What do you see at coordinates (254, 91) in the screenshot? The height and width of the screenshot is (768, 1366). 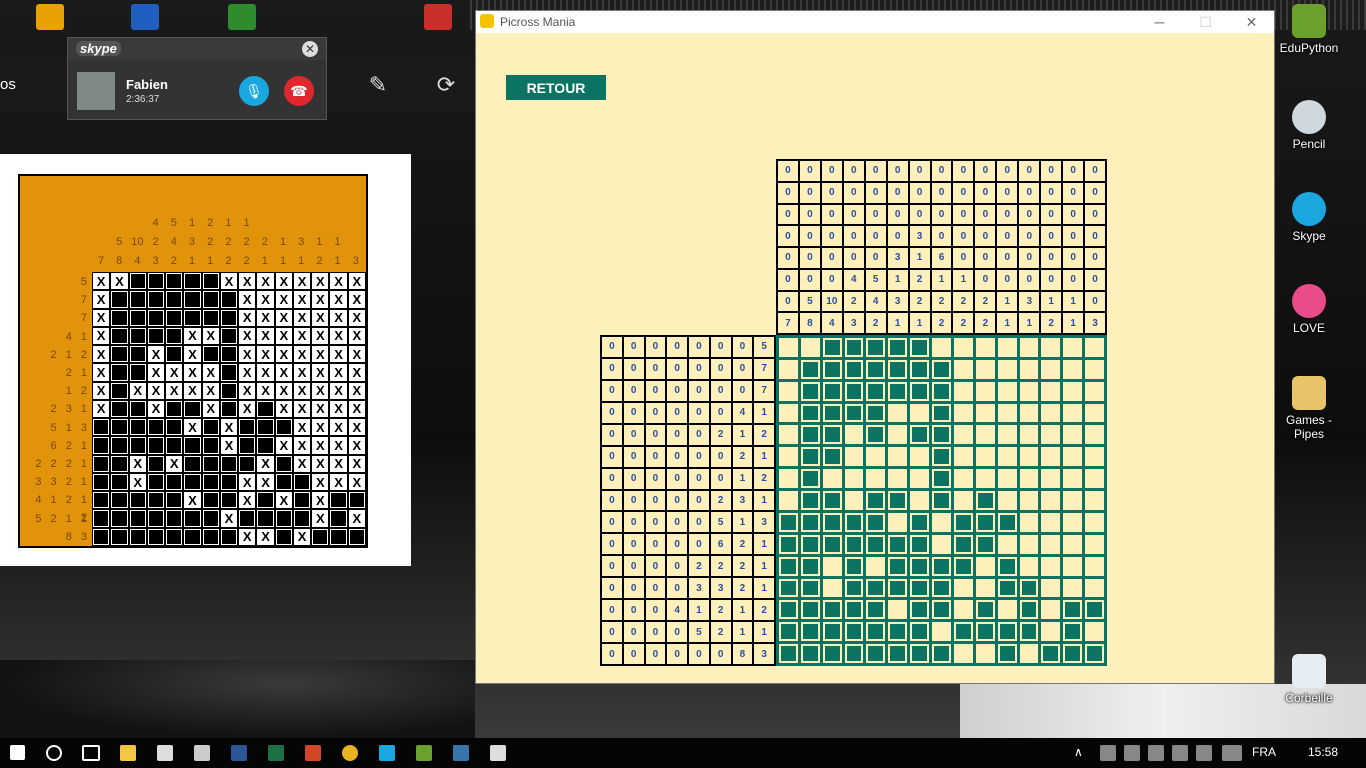 I see `microphone-icon: 🎙` at bounding box center [254, 91].